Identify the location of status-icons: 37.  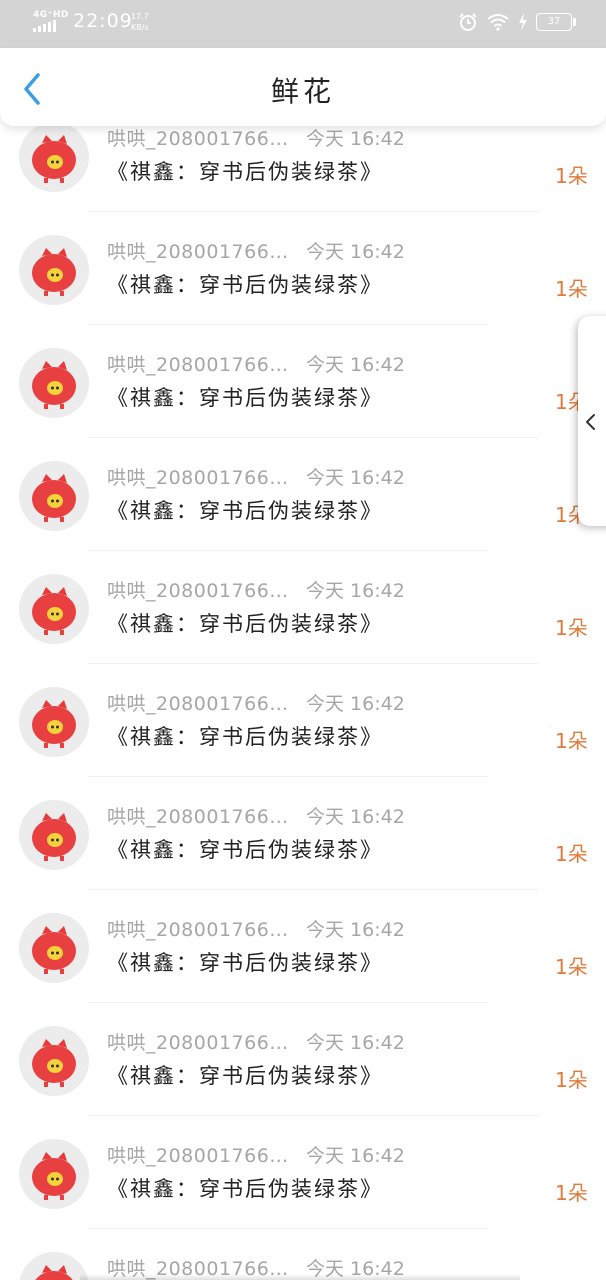
(517, 22).